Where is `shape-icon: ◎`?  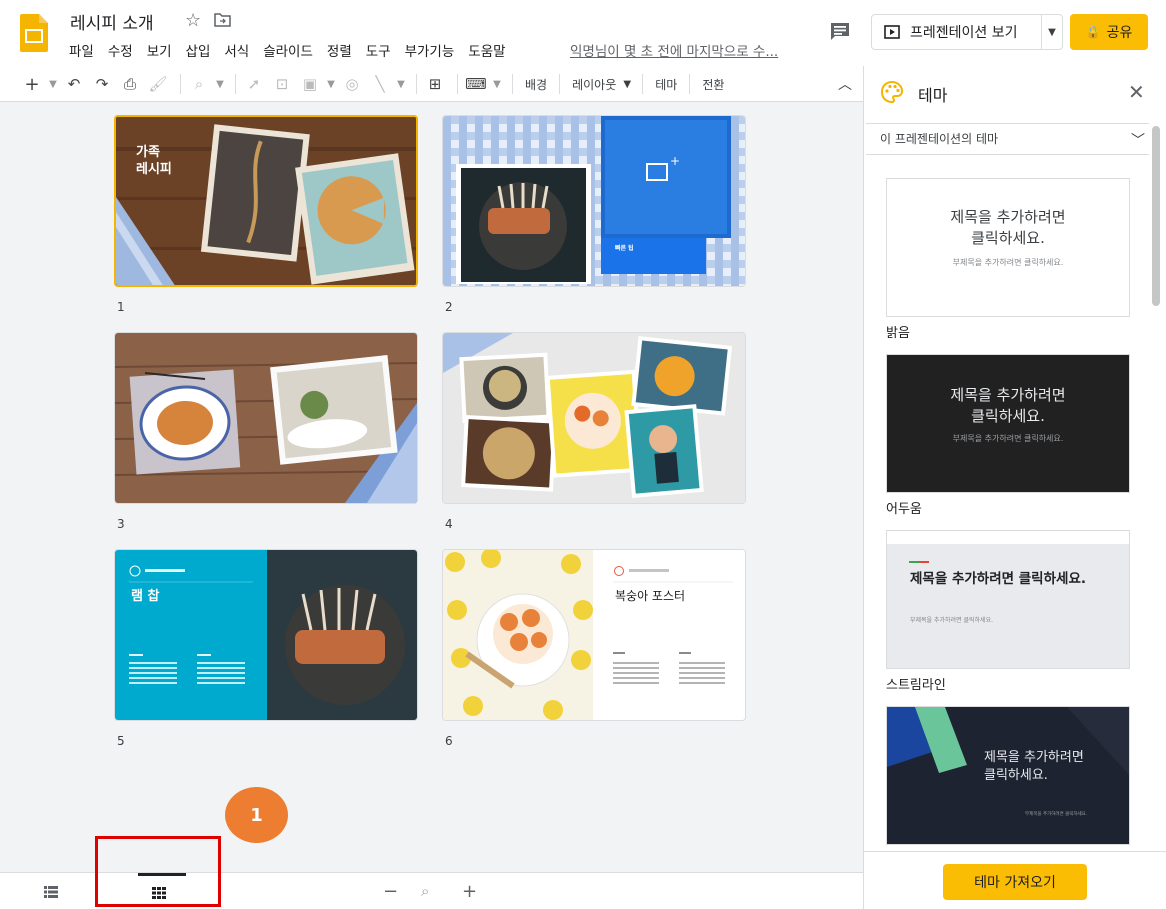
shape-icon: ◎ is located at coordinates (352, 84).